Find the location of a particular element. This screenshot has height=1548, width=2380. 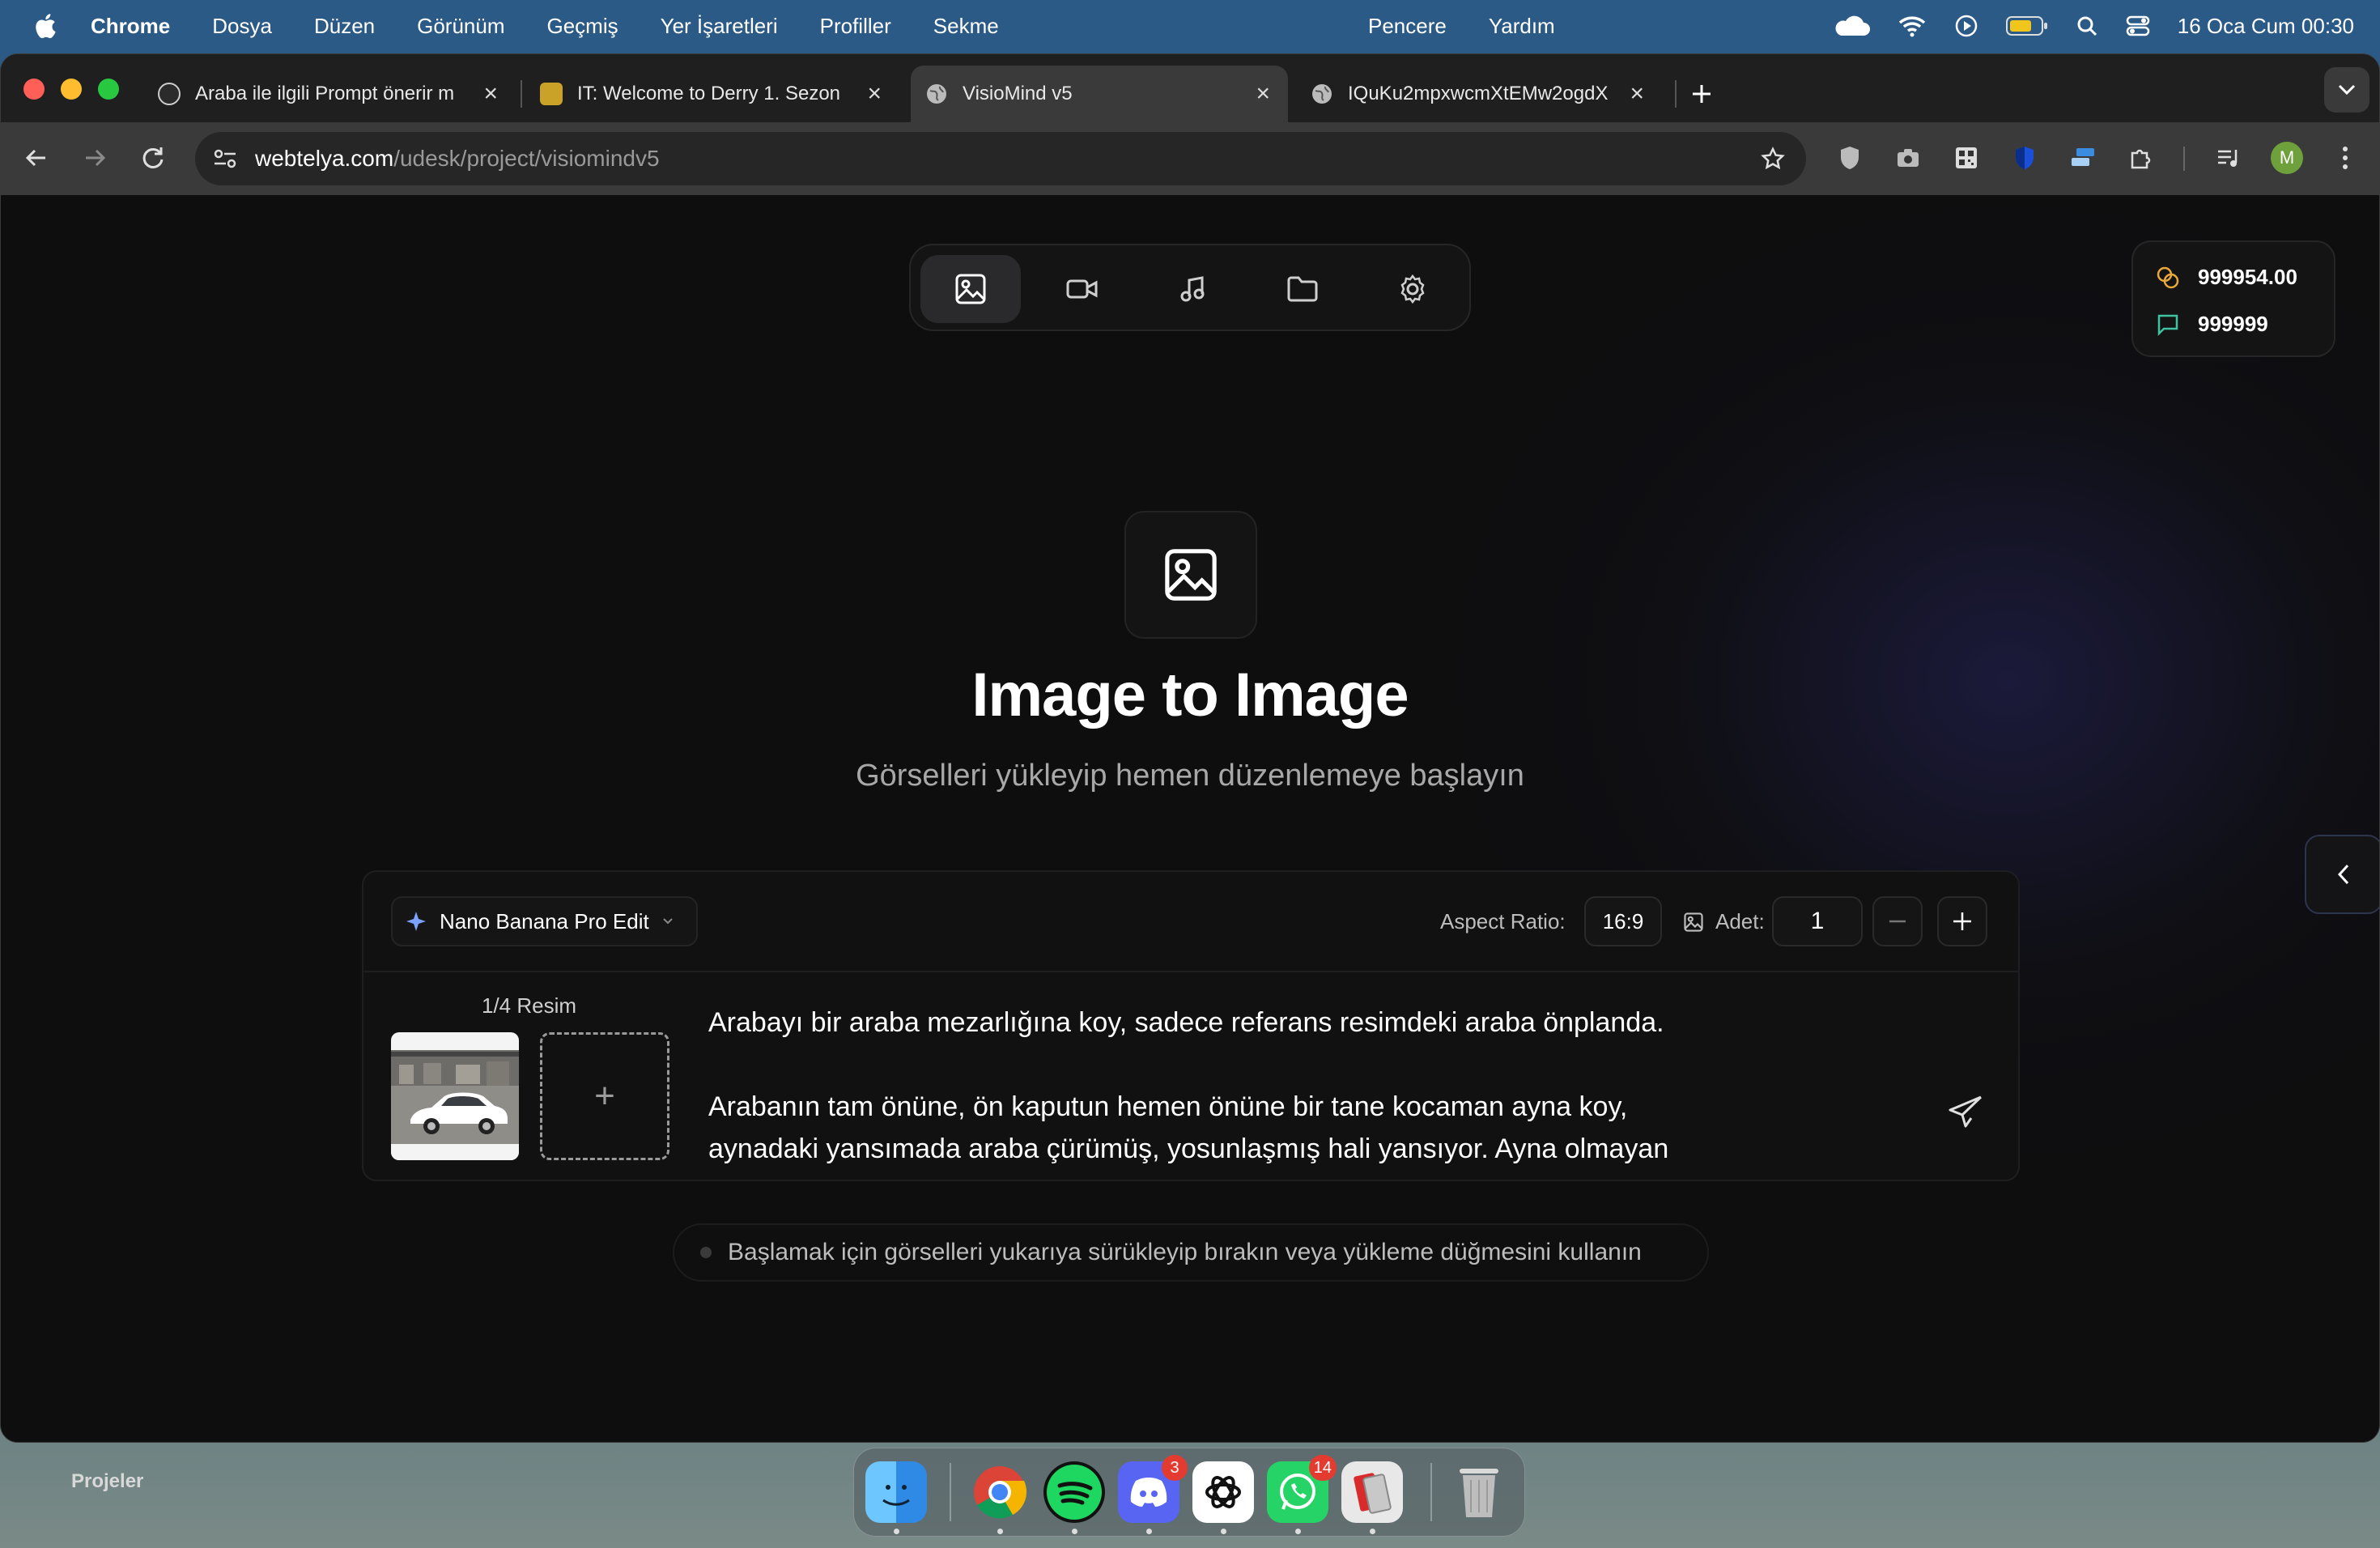

url-path: /udesk/project/visiomindv5 is located at coordinates (526, 158).